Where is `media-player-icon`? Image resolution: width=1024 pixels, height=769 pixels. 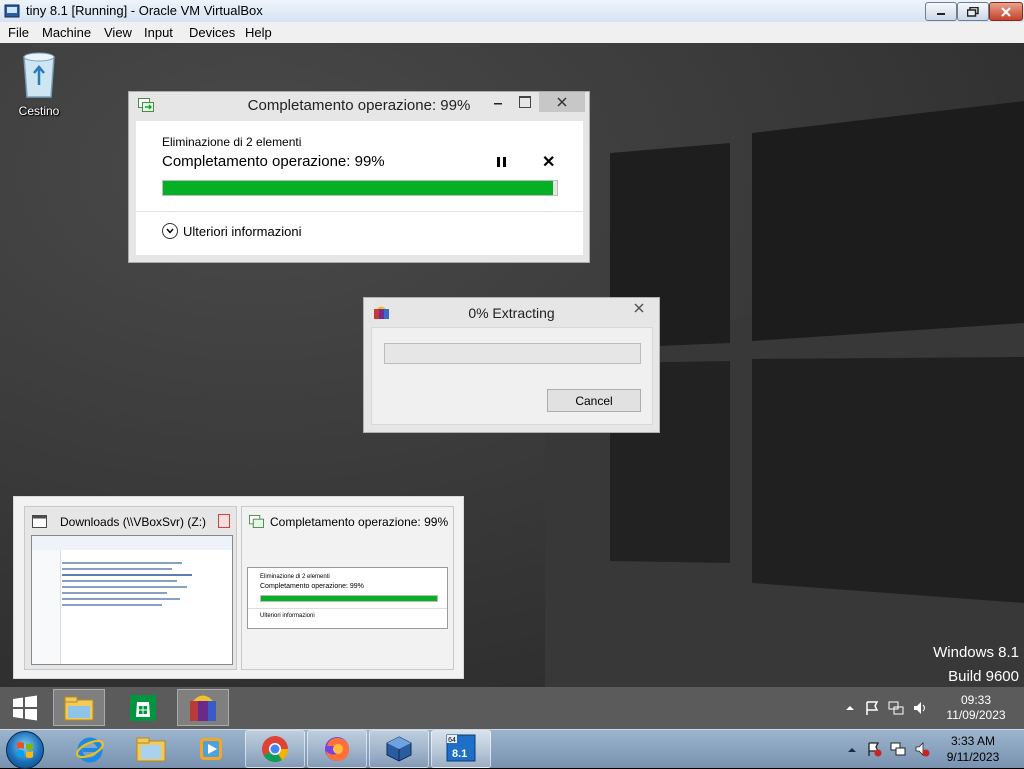 media-player-icon is located at coordinates (211, 749).